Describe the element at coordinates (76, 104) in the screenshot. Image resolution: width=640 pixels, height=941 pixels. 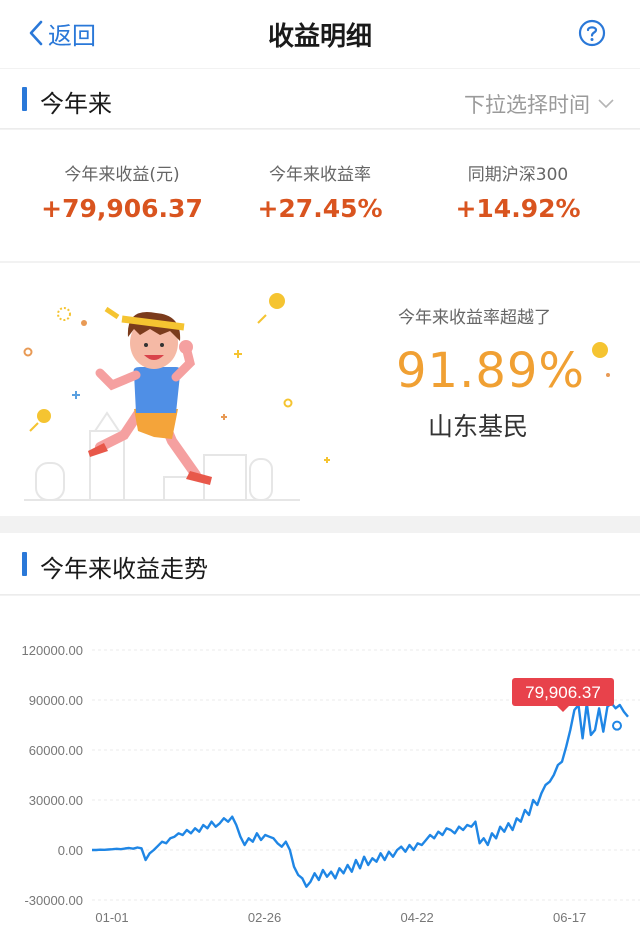
I see `period-title: 今年来` at that location.